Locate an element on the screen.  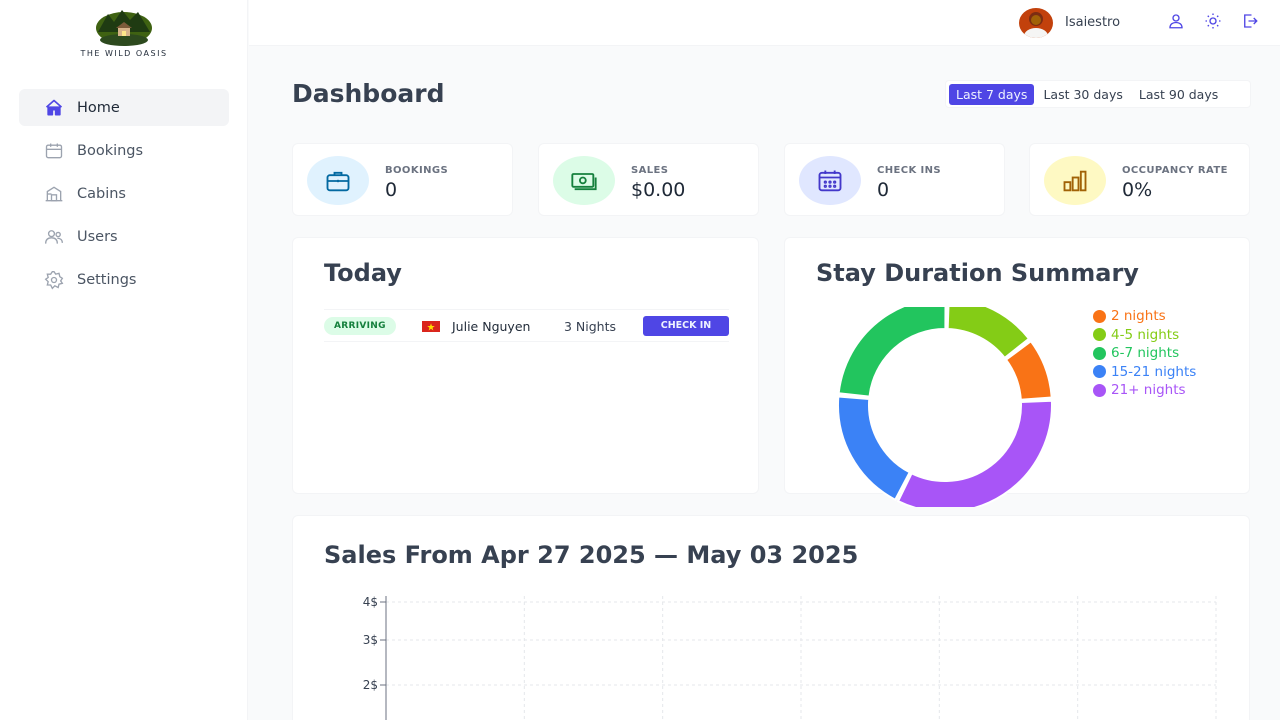
vietnam-flag-icon is located at coordinates (431, 326).